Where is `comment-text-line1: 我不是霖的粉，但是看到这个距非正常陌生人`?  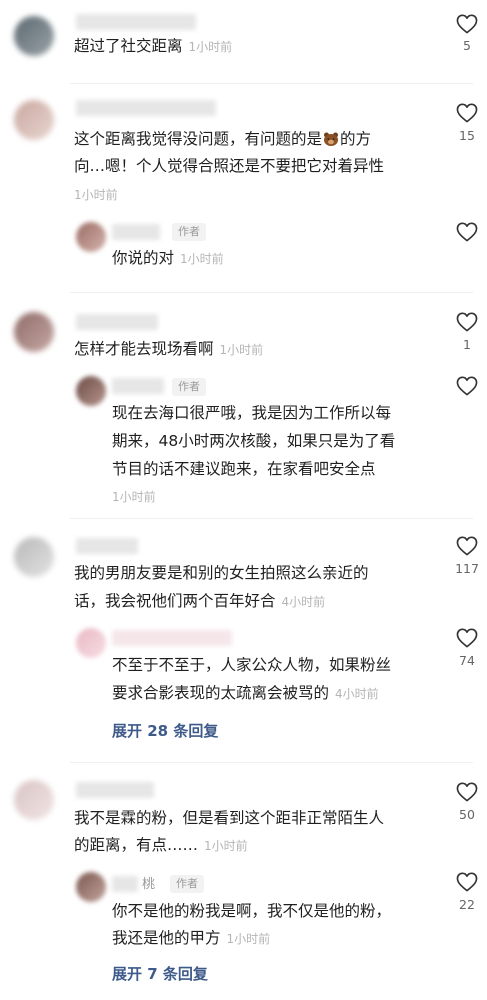 comment-text-line1: 我不是霖的粉，但是看到这个距非正常陌生人 is located at coordinates (229, 818).